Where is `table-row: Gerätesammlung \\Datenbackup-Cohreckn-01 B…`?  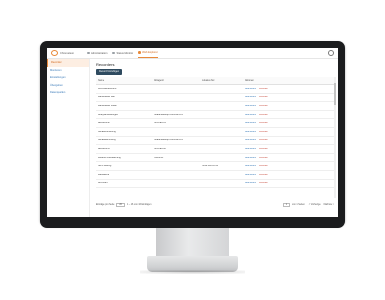 table-row: Gerätesammlung \\Datenbackup-Cohreckn-01 B… is located at coordinates (215, 141).